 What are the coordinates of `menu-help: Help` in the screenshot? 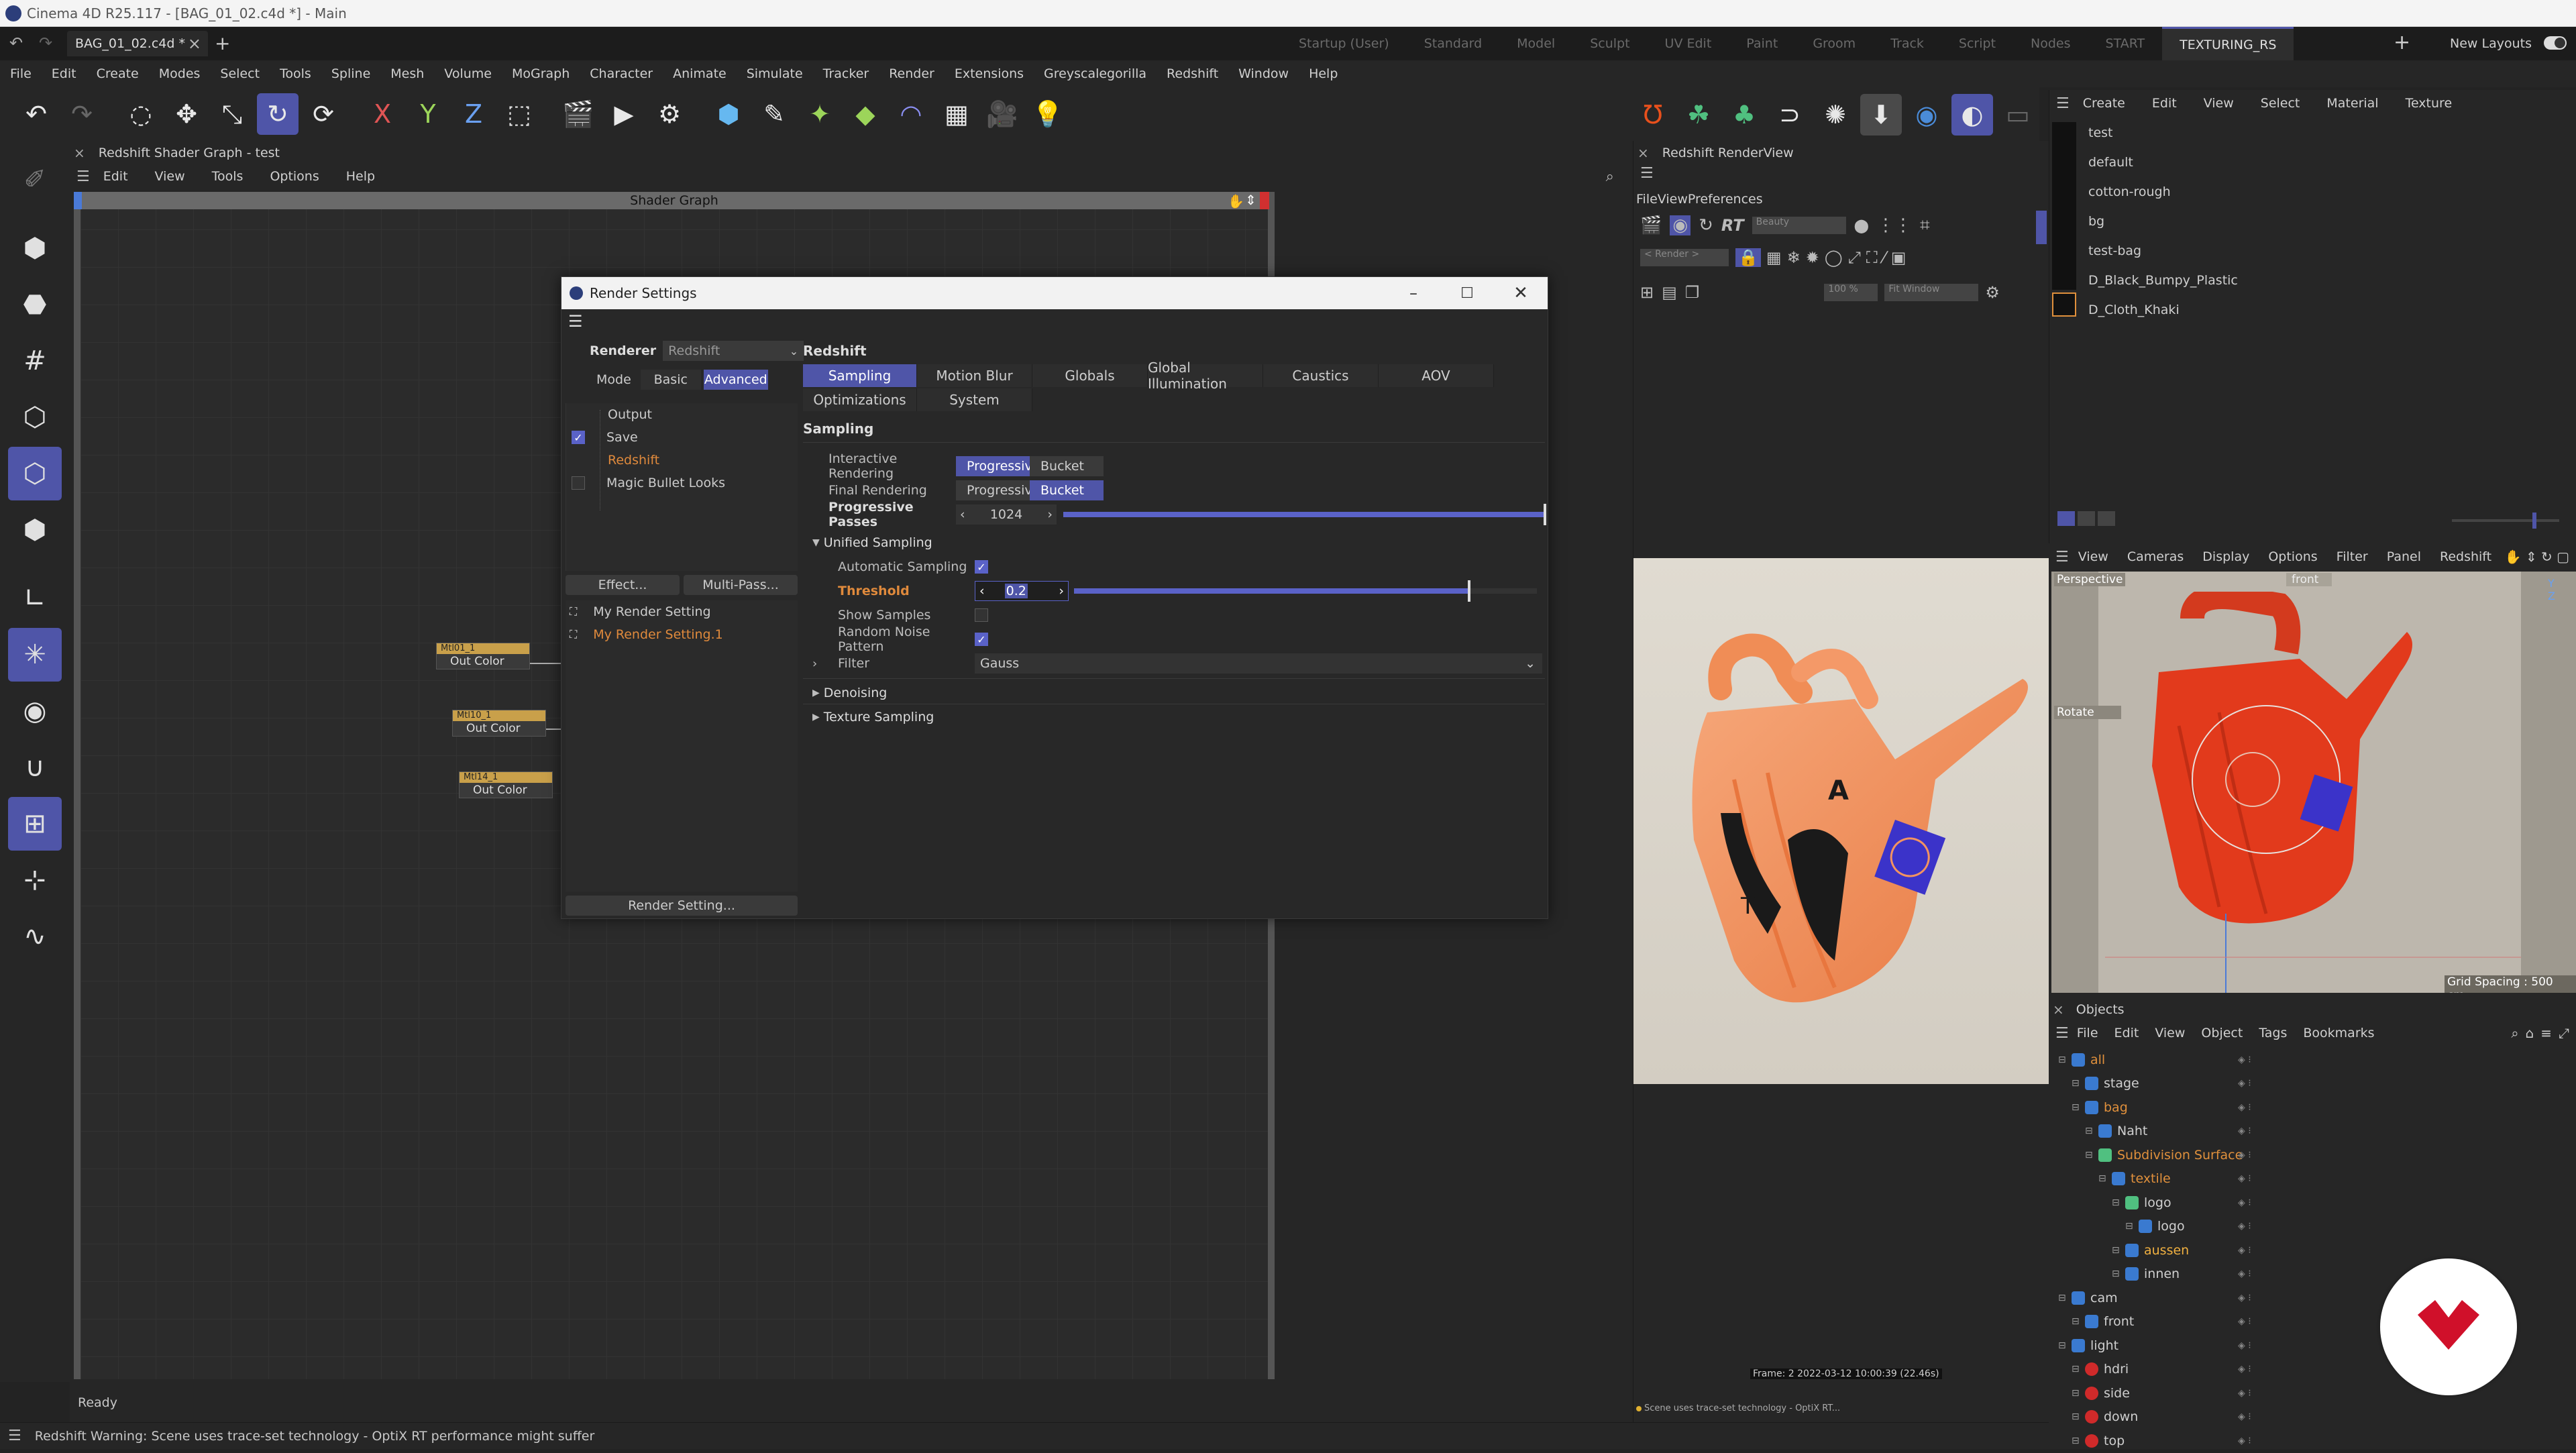 It's located at (1323, 74).